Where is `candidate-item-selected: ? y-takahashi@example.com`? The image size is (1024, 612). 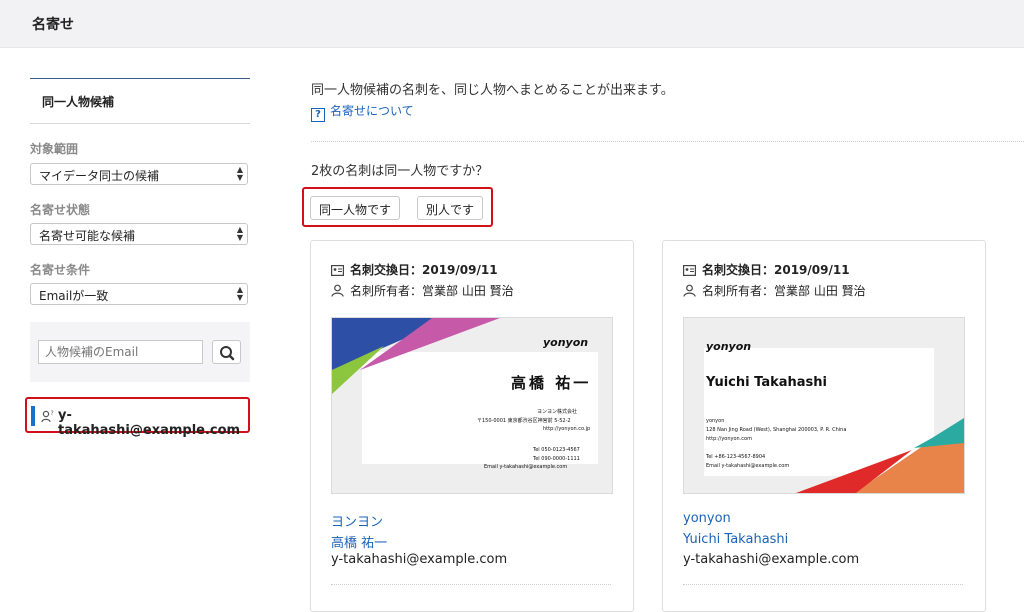 candidate-item-selected: ? y-takahashi@example.com is located at coordinates (137, 417).